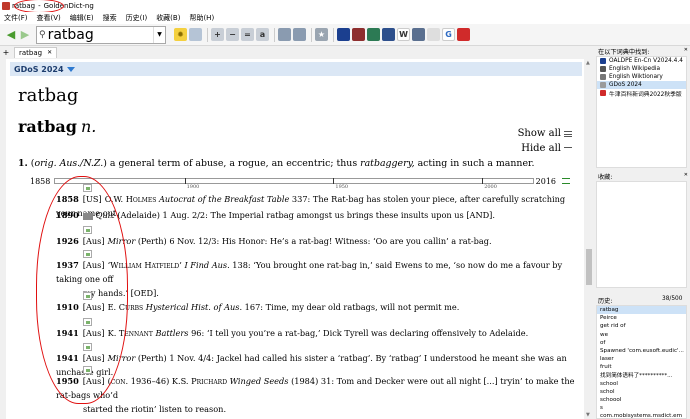 This screenshot has height=419, width=690. What do you see at coordinates (641, 359) in the screenshot?
I see `history-item: laser` at bounding box center [641, 359].